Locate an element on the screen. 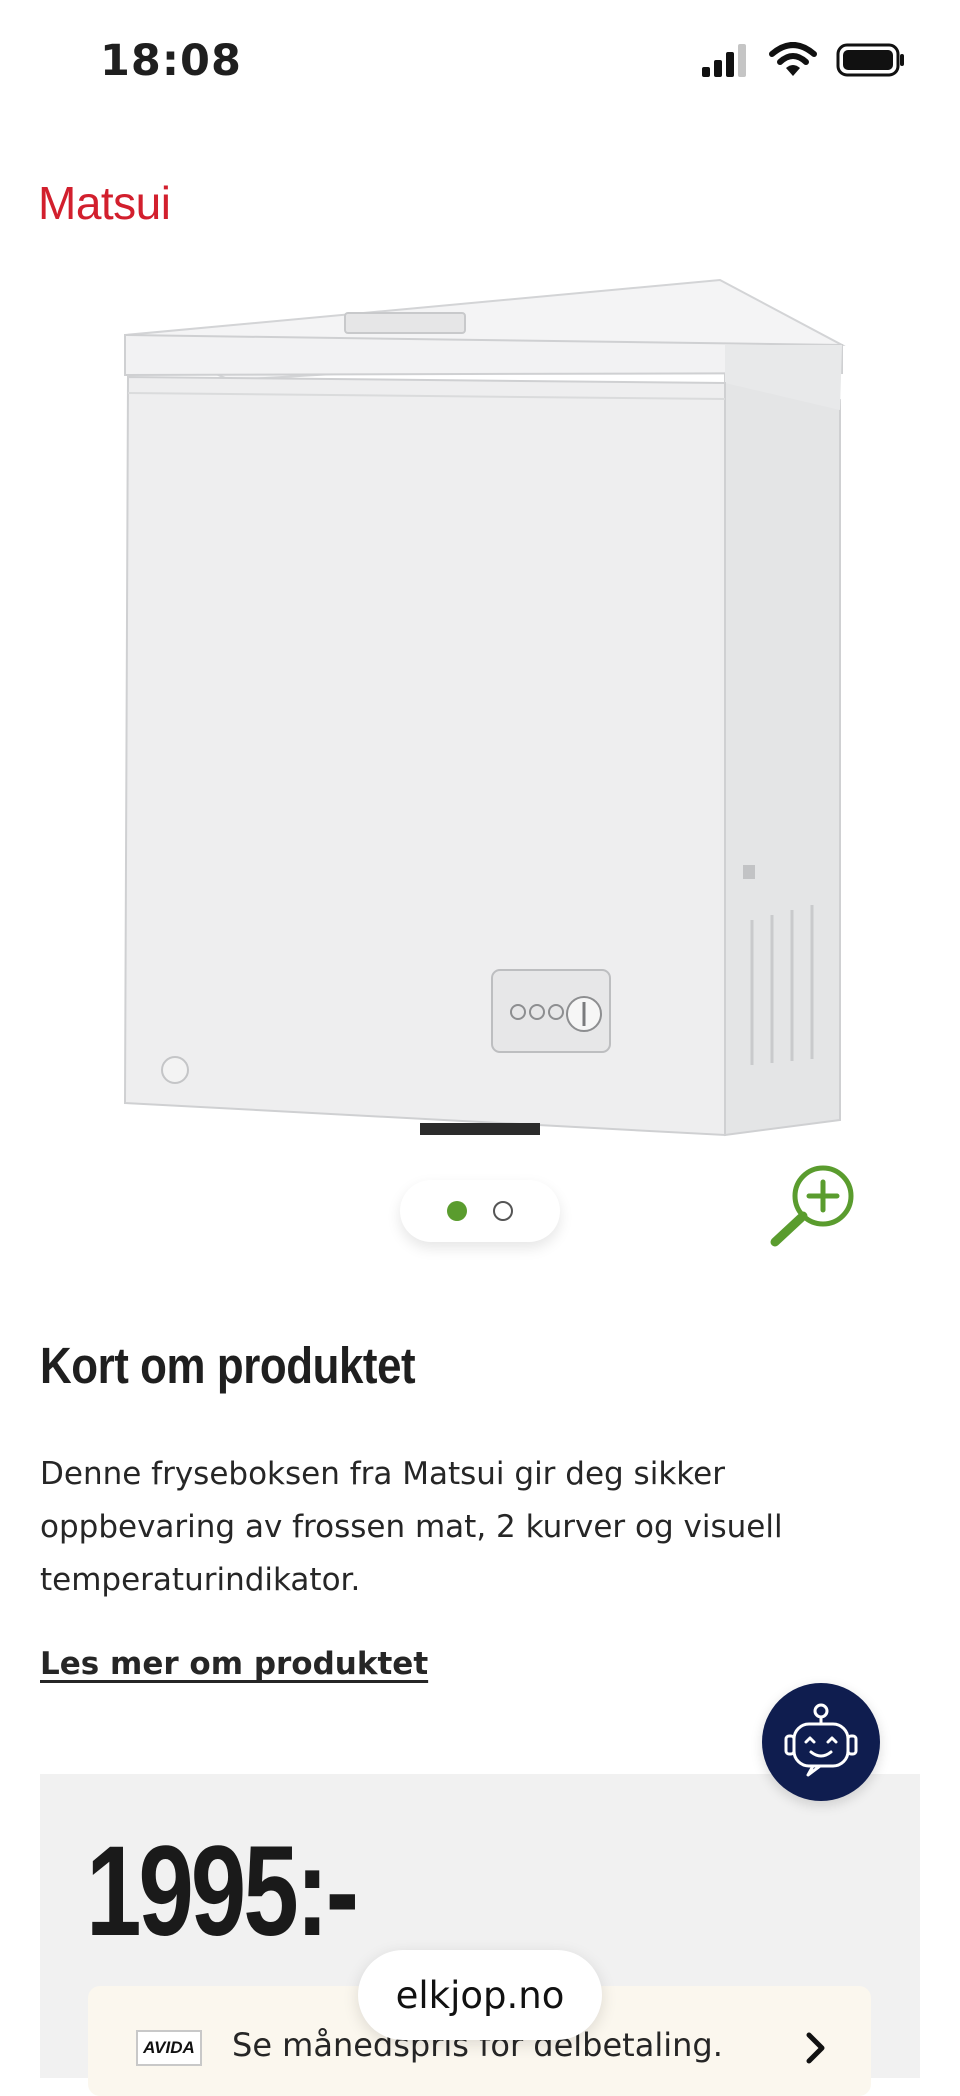 The width and height of the screenshot is (960, 2096). status-icons is located at coordinates (803, 60).